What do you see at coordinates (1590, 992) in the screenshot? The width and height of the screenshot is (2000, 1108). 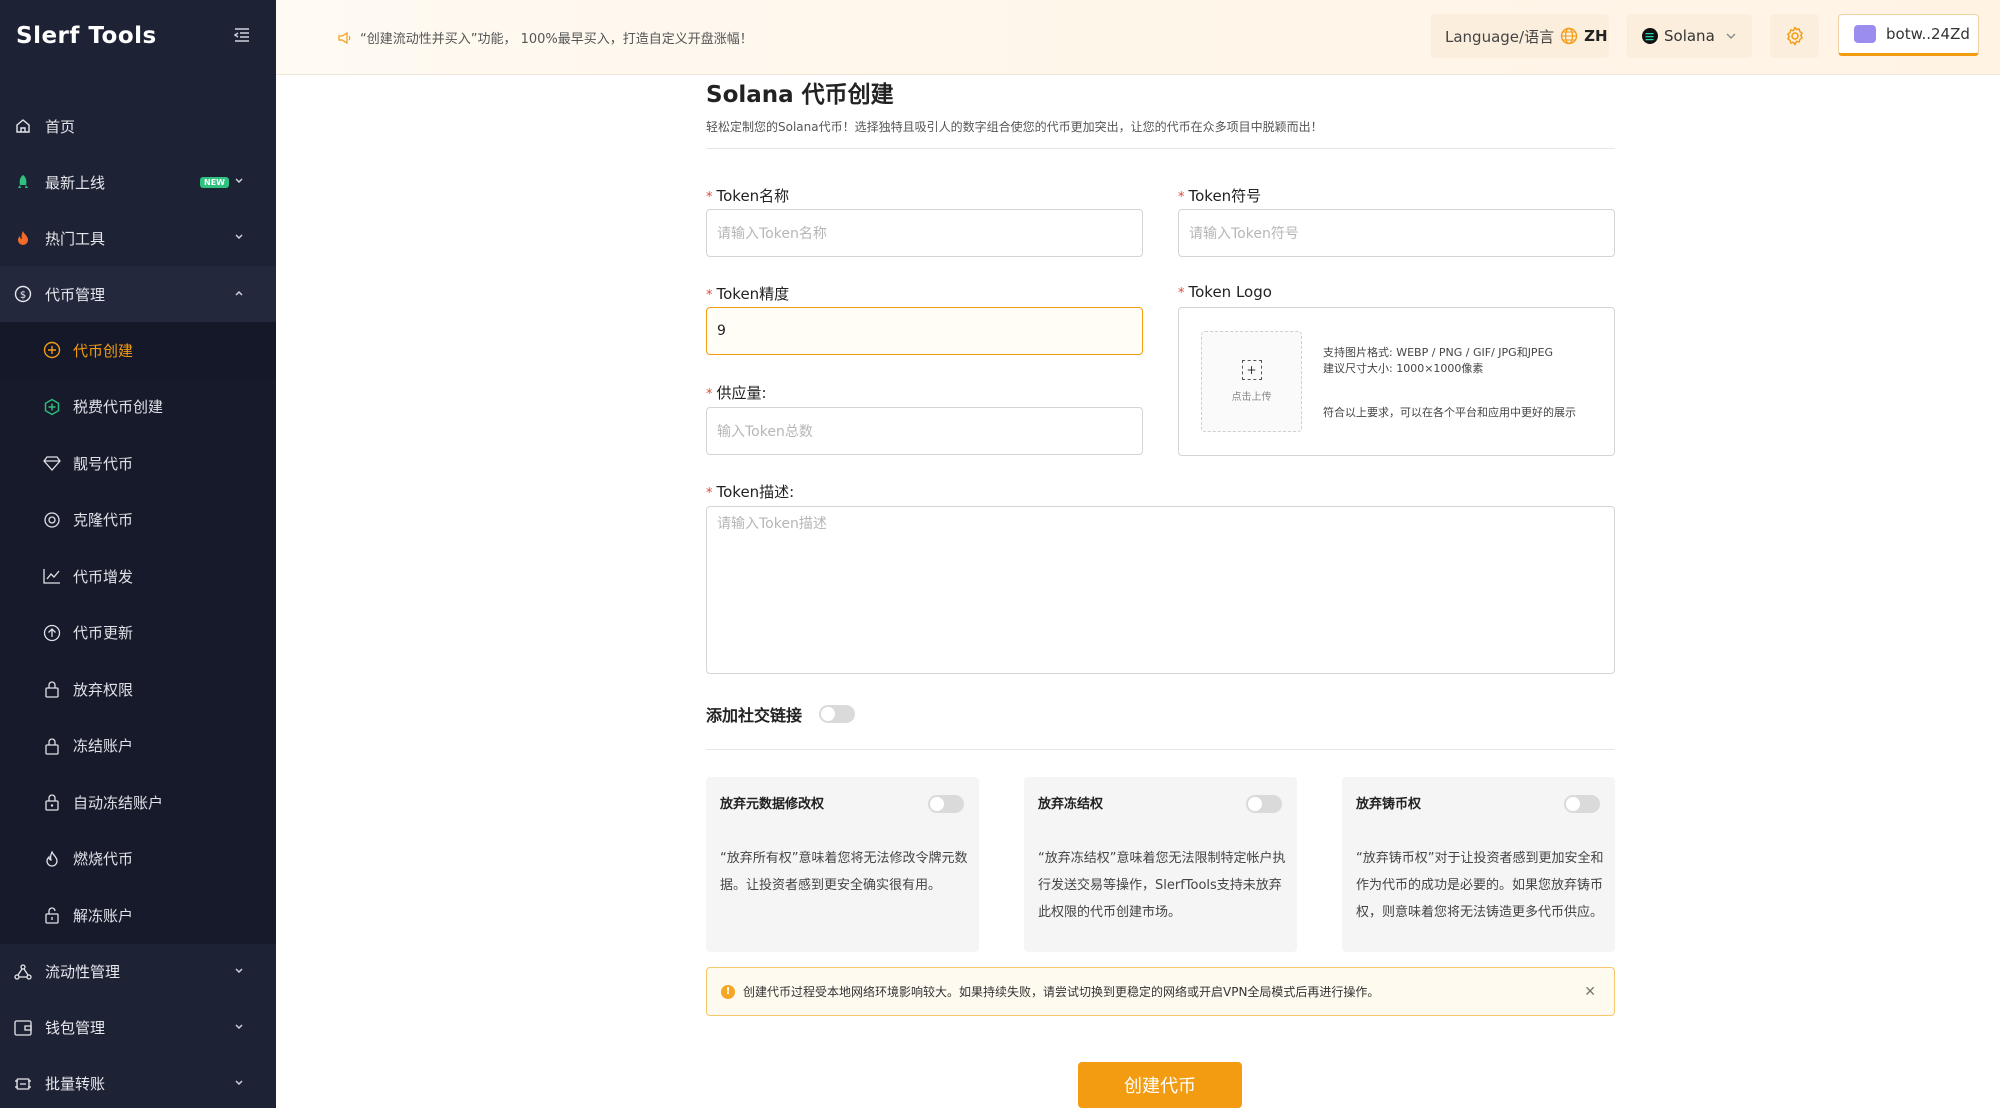 I see `close-icon: ✕` at bounding box center [1590, 992].